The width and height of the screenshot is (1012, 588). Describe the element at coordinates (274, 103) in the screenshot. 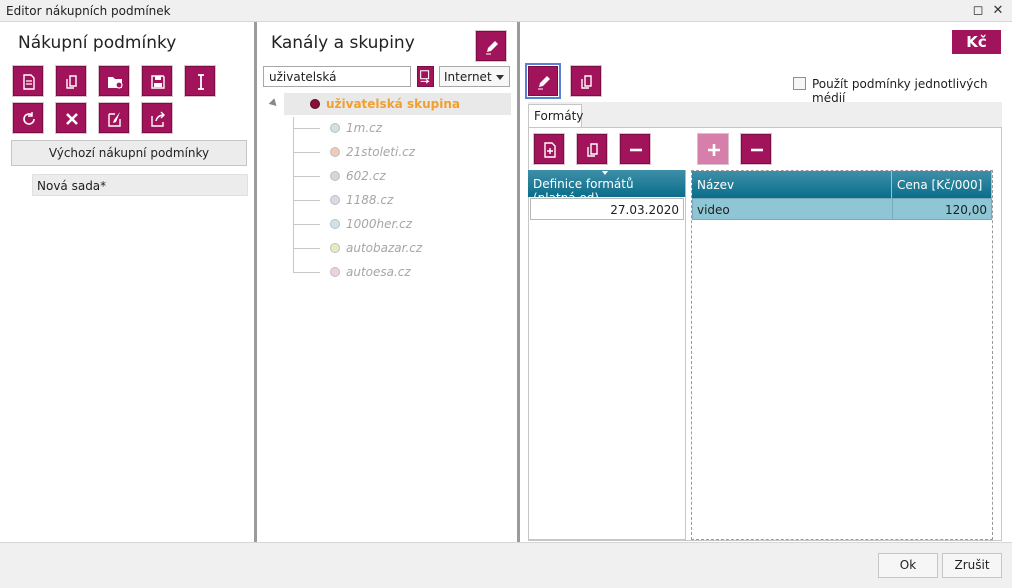

I see `tree-expand-icon` at that location.